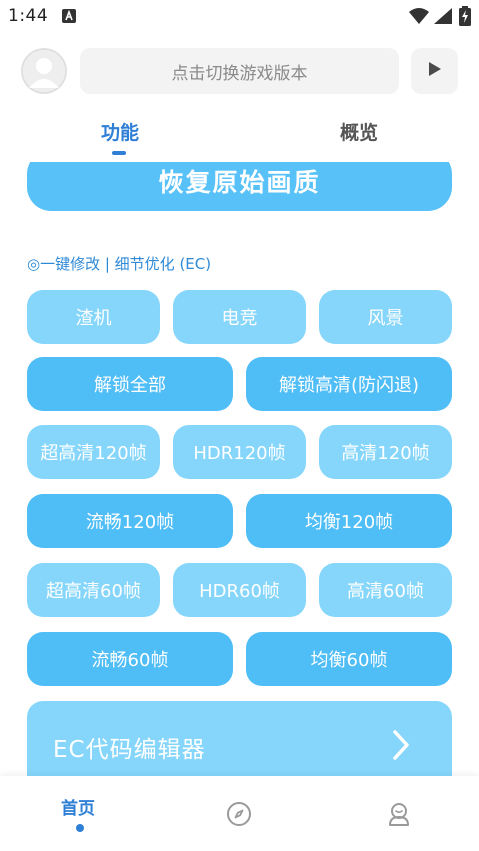 The height and width of the screenshot is (851, 479). I want to click on unlock-all-button: 解锁全部, so click(130, 384).